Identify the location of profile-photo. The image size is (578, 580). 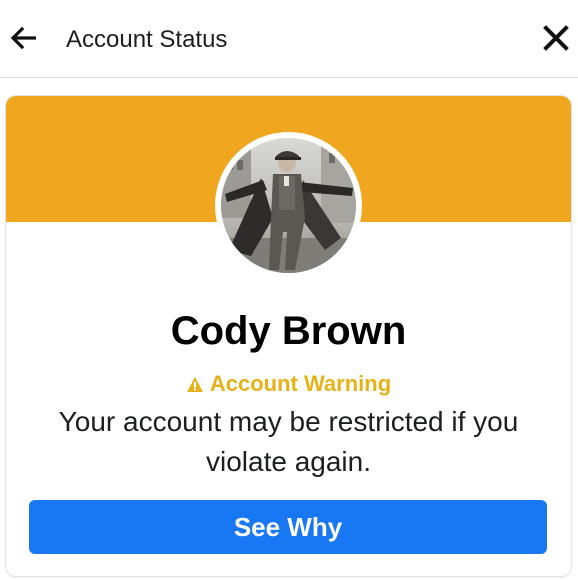
(288, 205).